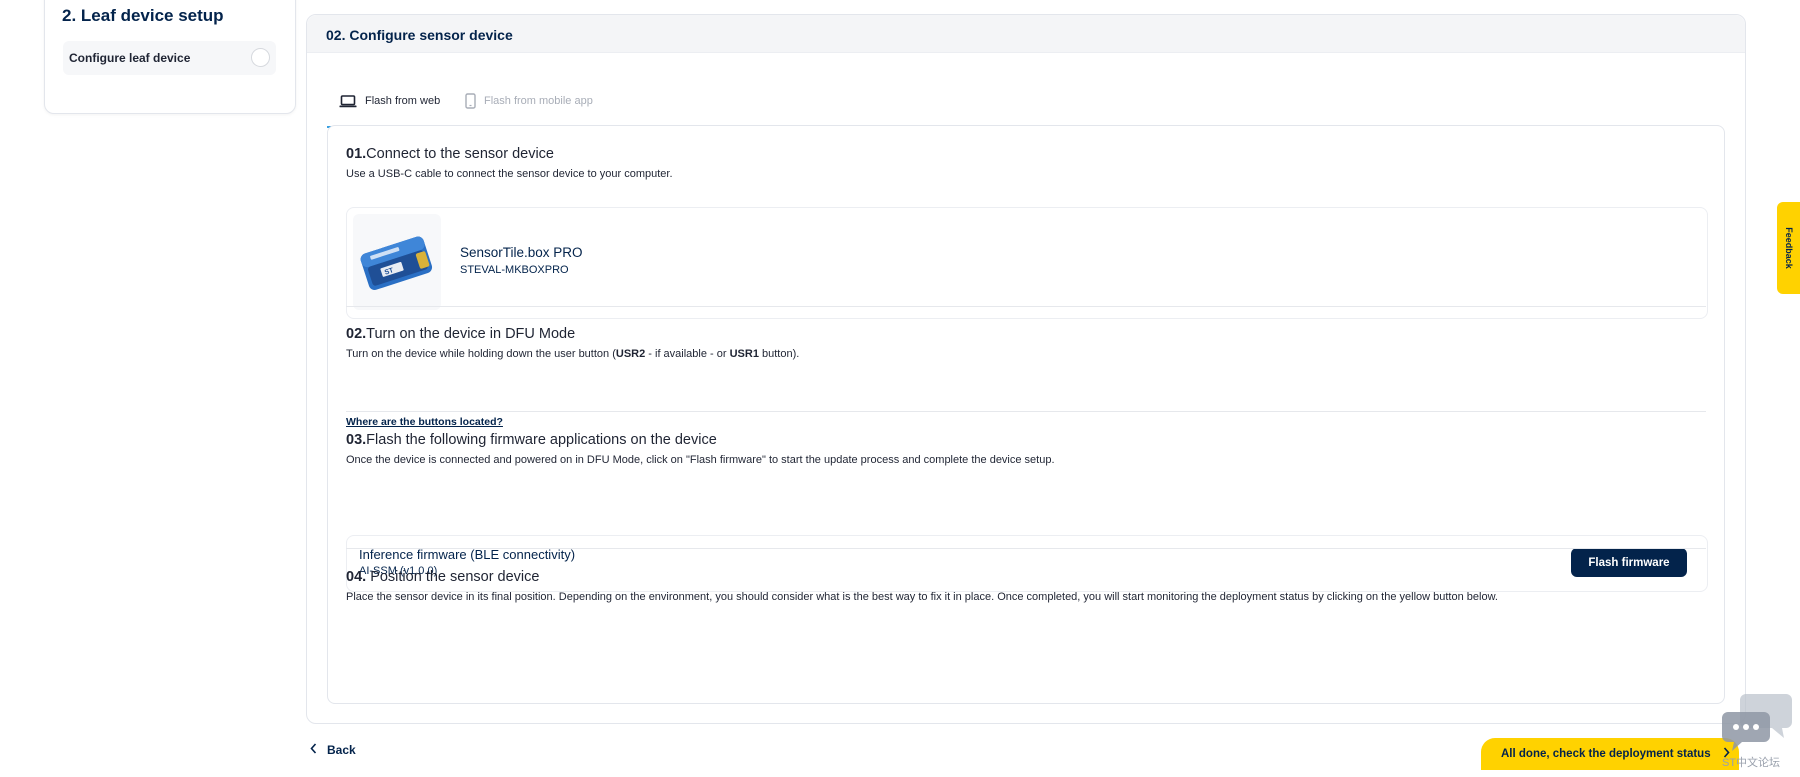 This screenshot has height=777, width=1800. Describe the element at coordinates (744, 354) in the screenshot. I see `button-name-usr1: USR1` at that location.